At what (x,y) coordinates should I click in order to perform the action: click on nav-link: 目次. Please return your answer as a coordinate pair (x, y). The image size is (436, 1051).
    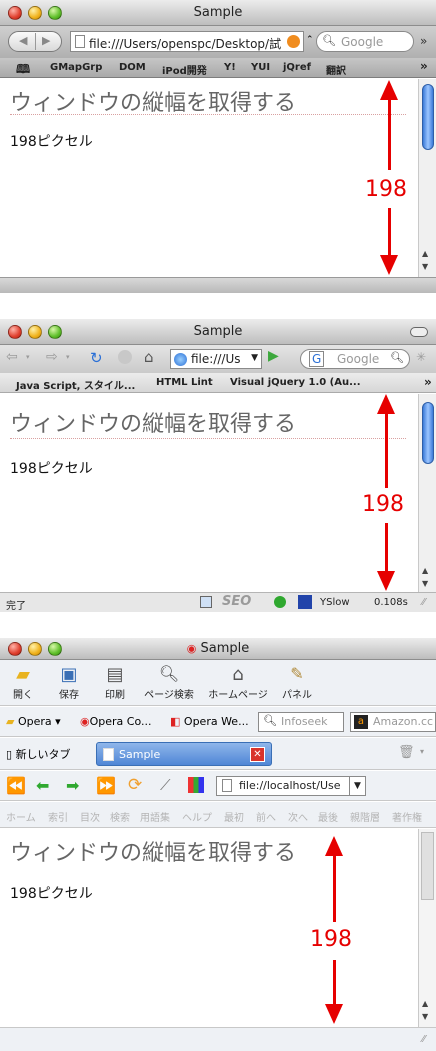
    Looking at the image, I should click on (90, 816).